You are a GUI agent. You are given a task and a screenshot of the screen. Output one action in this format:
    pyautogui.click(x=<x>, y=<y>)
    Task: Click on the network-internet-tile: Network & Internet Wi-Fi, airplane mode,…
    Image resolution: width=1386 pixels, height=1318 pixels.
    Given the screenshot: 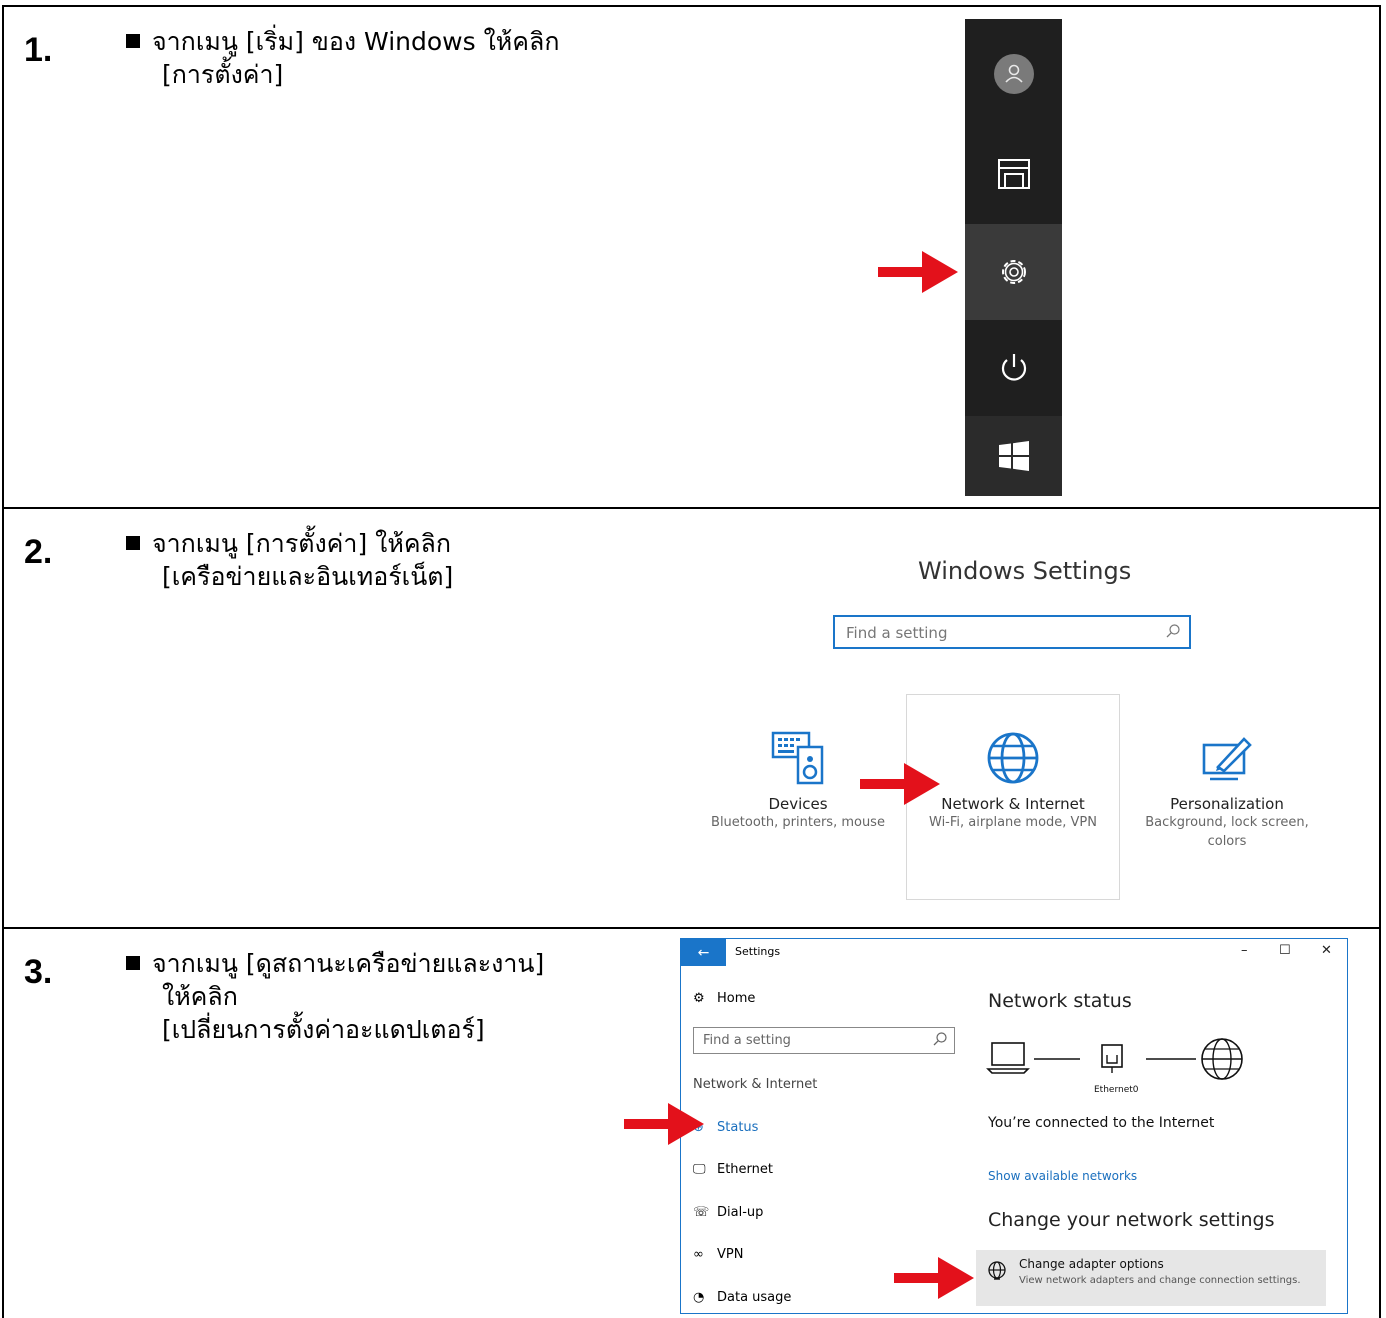 What is the action you would take?
    pyautogui.click(x=1013, y=781)
    